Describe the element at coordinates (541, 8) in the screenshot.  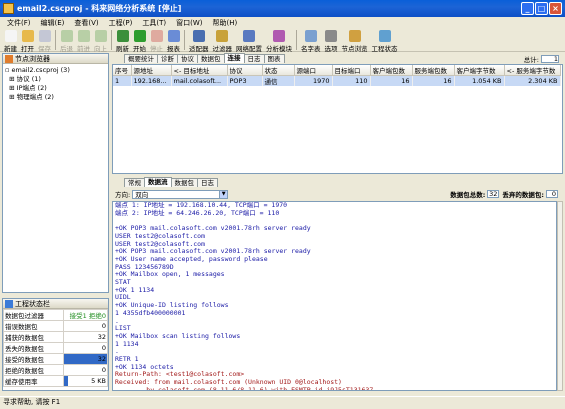
I see `maximize-button: □` at that location.